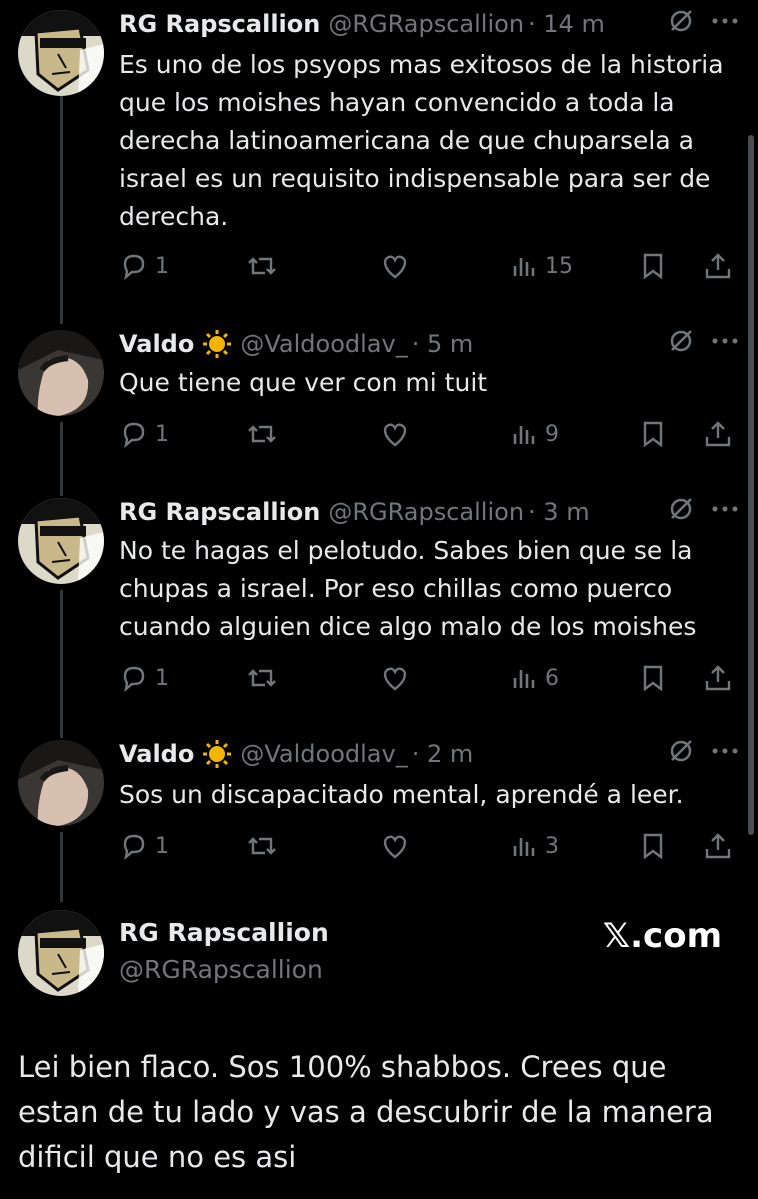 This screenshot has width=758, height=1199. What do you see at coordinates (559, 266) in the screenshot?
I see `views-count: 15` at bounding box center [559, 266].